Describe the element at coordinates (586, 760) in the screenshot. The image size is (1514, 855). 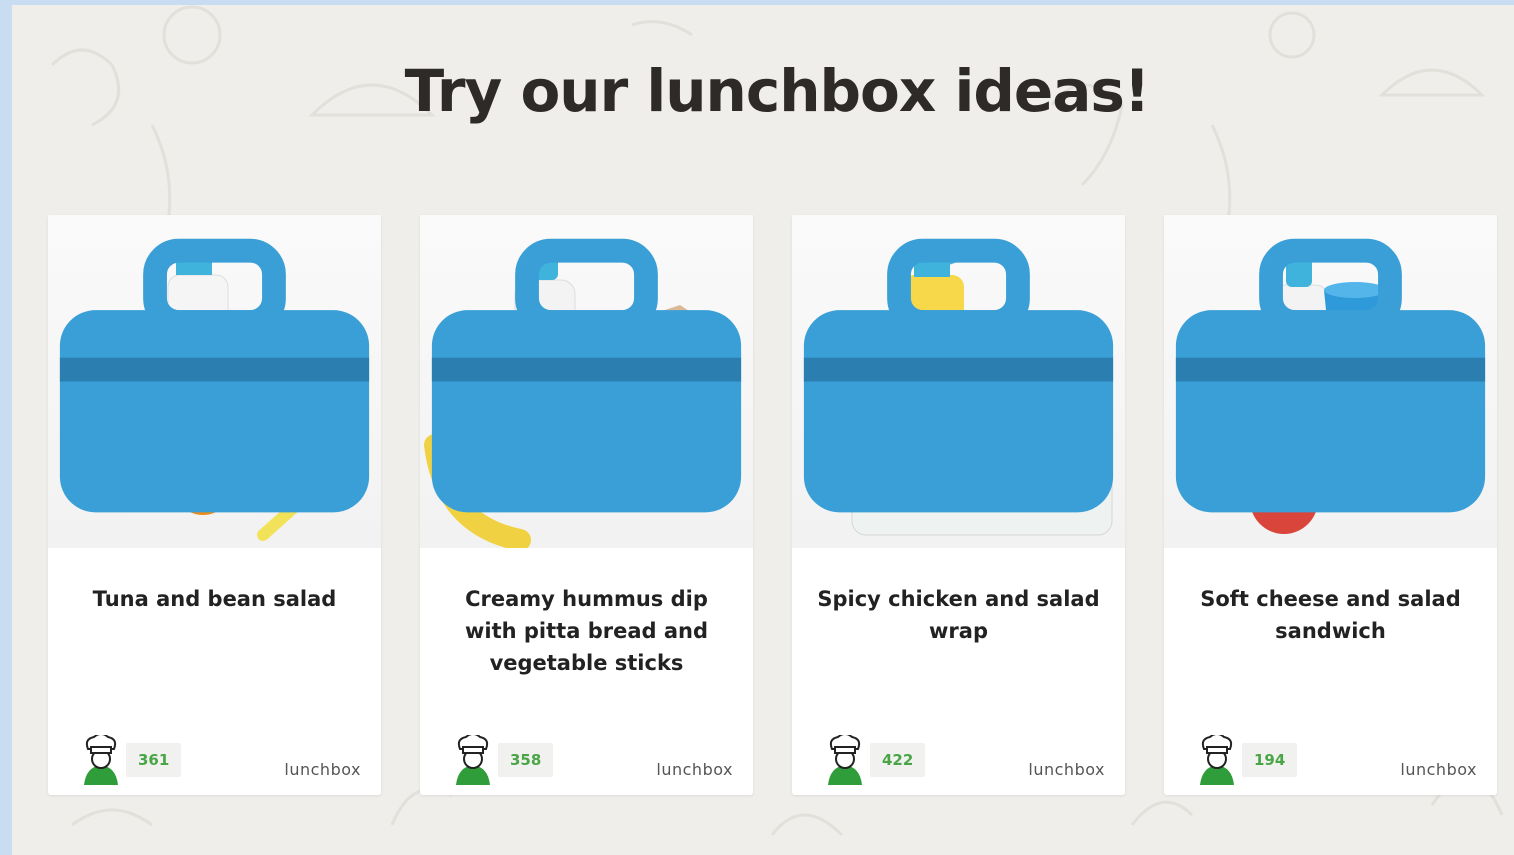
I see `card-footer: 358 lunchbox` at that location.